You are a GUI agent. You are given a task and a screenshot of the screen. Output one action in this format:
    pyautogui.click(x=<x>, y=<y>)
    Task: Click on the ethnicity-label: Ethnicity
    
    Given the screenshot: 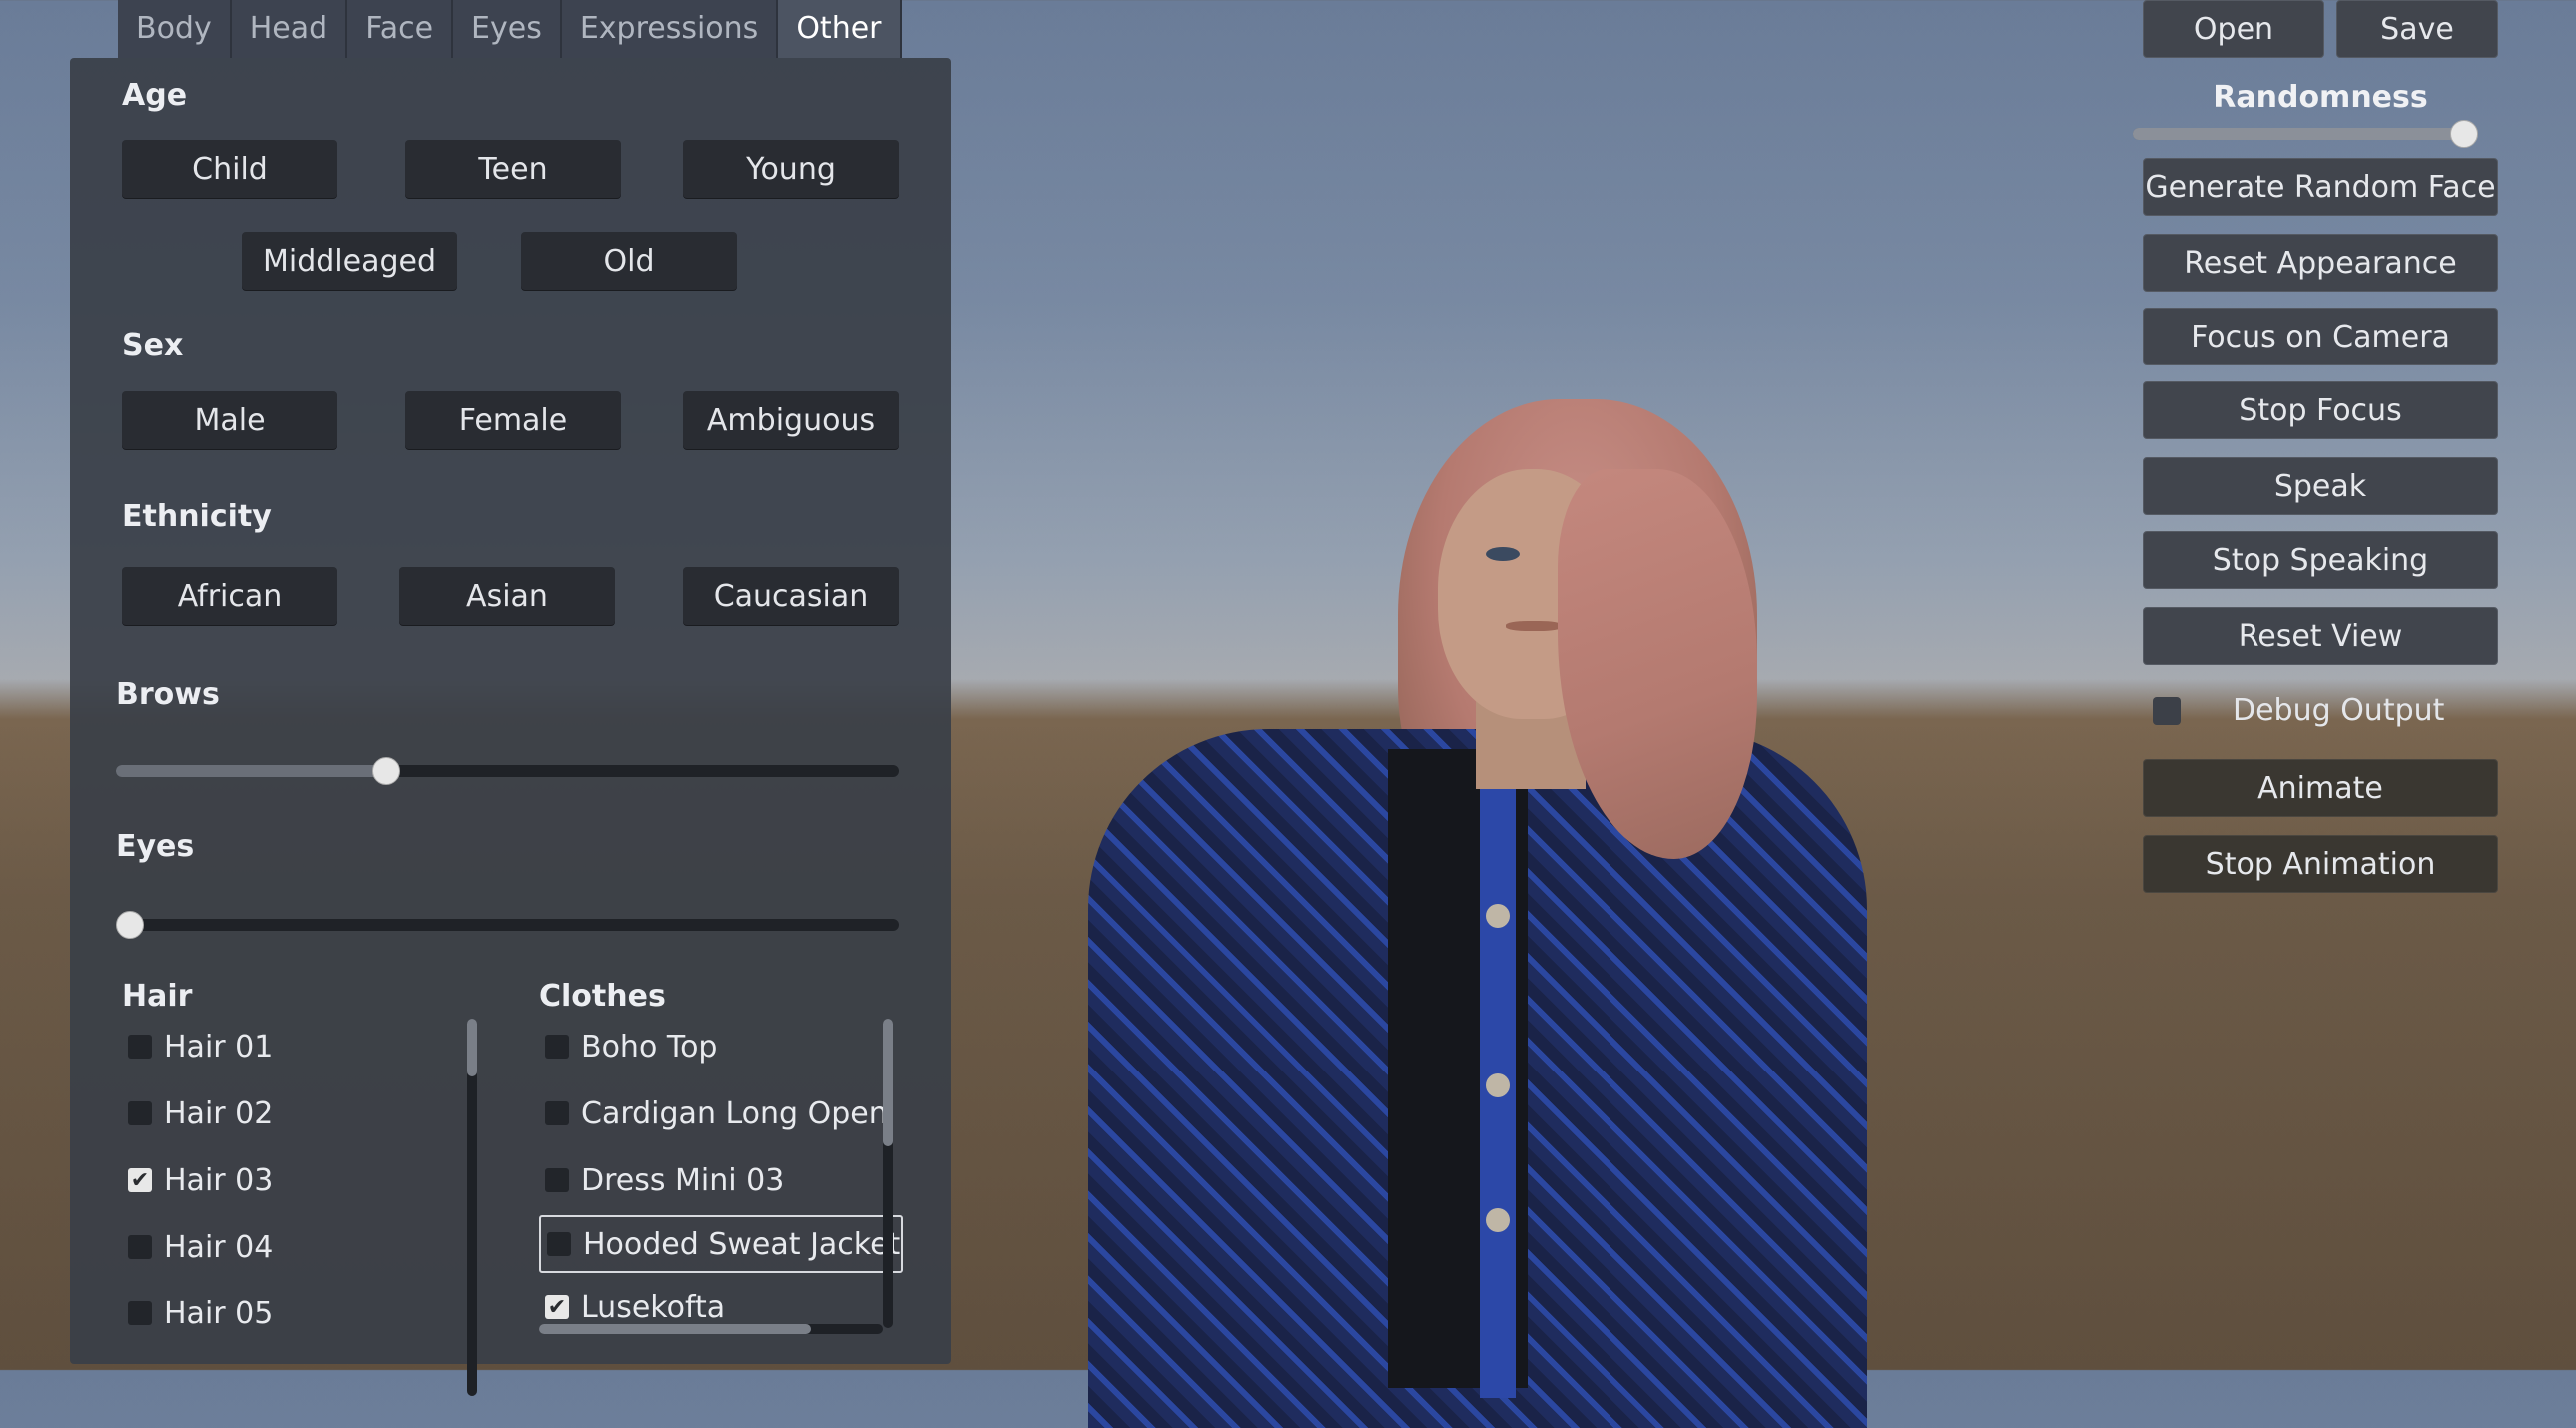 What is the action you would take?
    pyautogui.click(x=197, y=516)
    